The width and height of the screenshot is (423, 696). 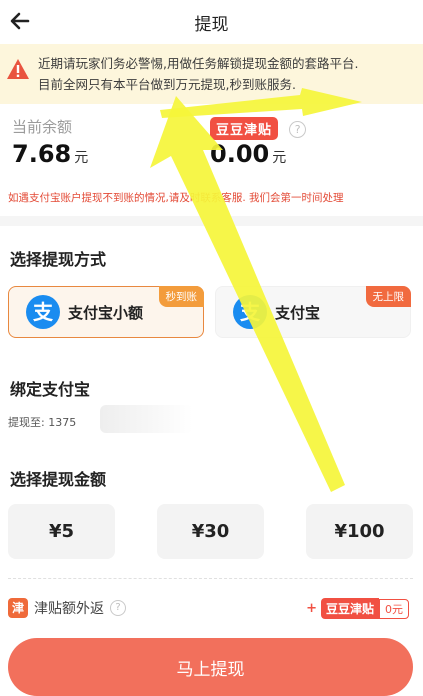 What do you see at coordinates (279, 158) in the screenshot?
I see `subsidy-unit: 元` at bounding box center [279, 158].